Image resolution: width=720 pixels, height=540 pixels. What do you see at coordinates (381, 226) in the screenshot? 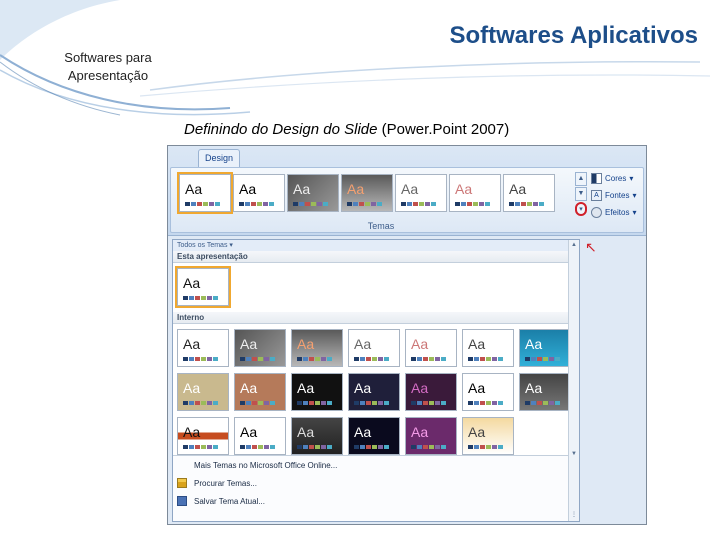
I see `group-label-temas: Temas` at bounding box center [381, 226].